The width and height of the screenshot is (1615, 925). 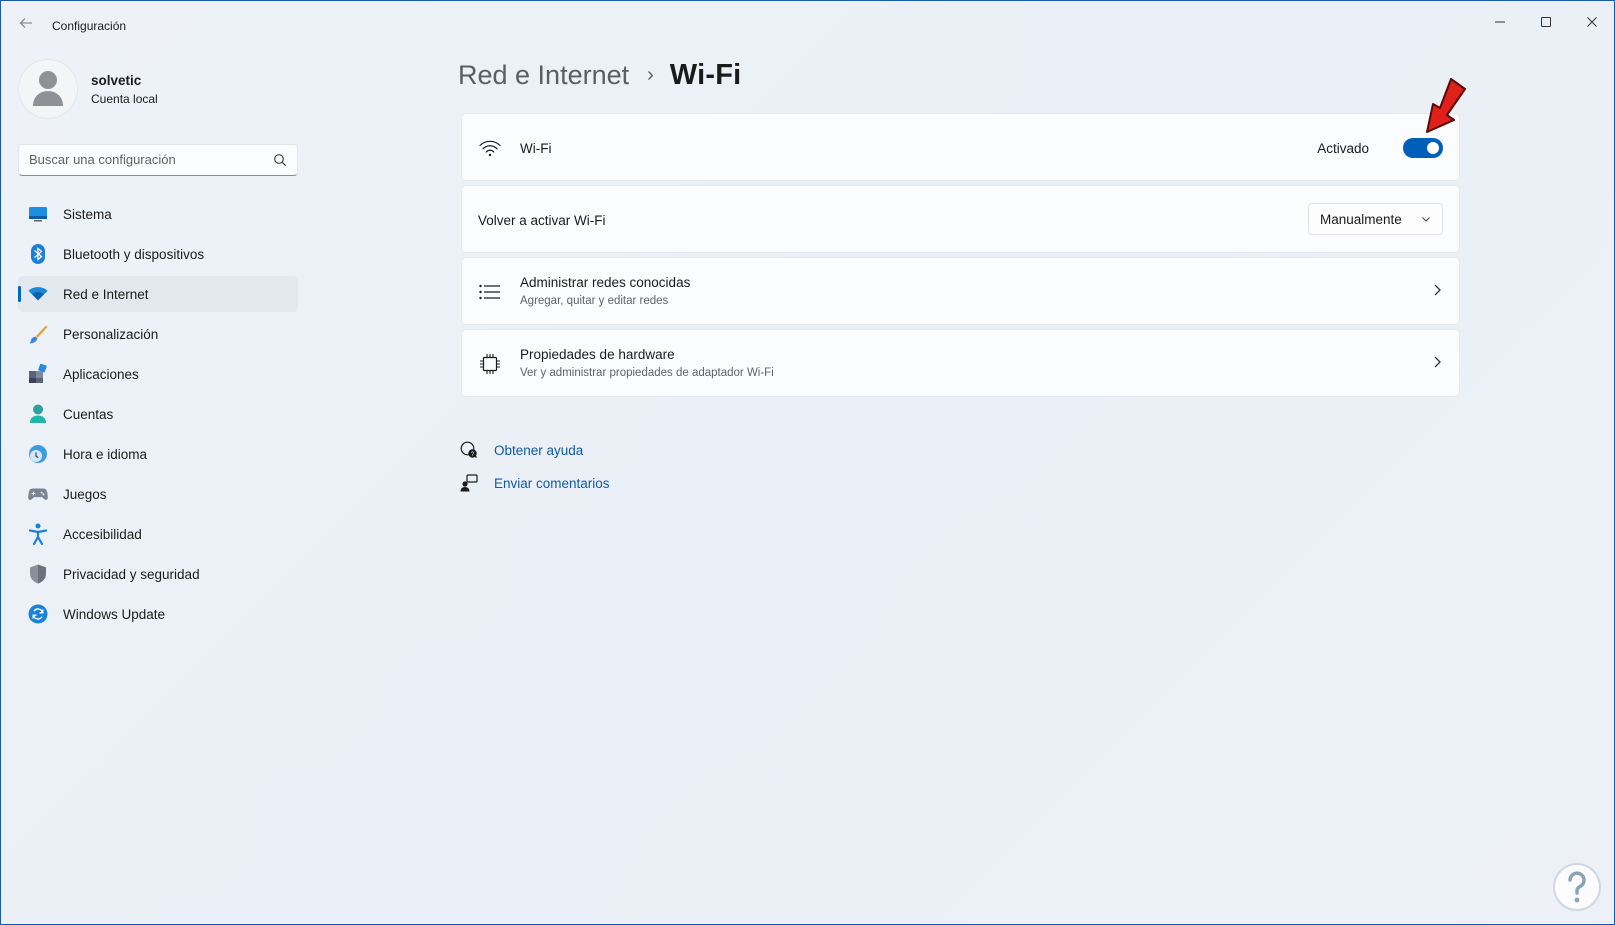 I want to click on sidebar-item-cuentas: Cuentas, so click(x=158, y=414).